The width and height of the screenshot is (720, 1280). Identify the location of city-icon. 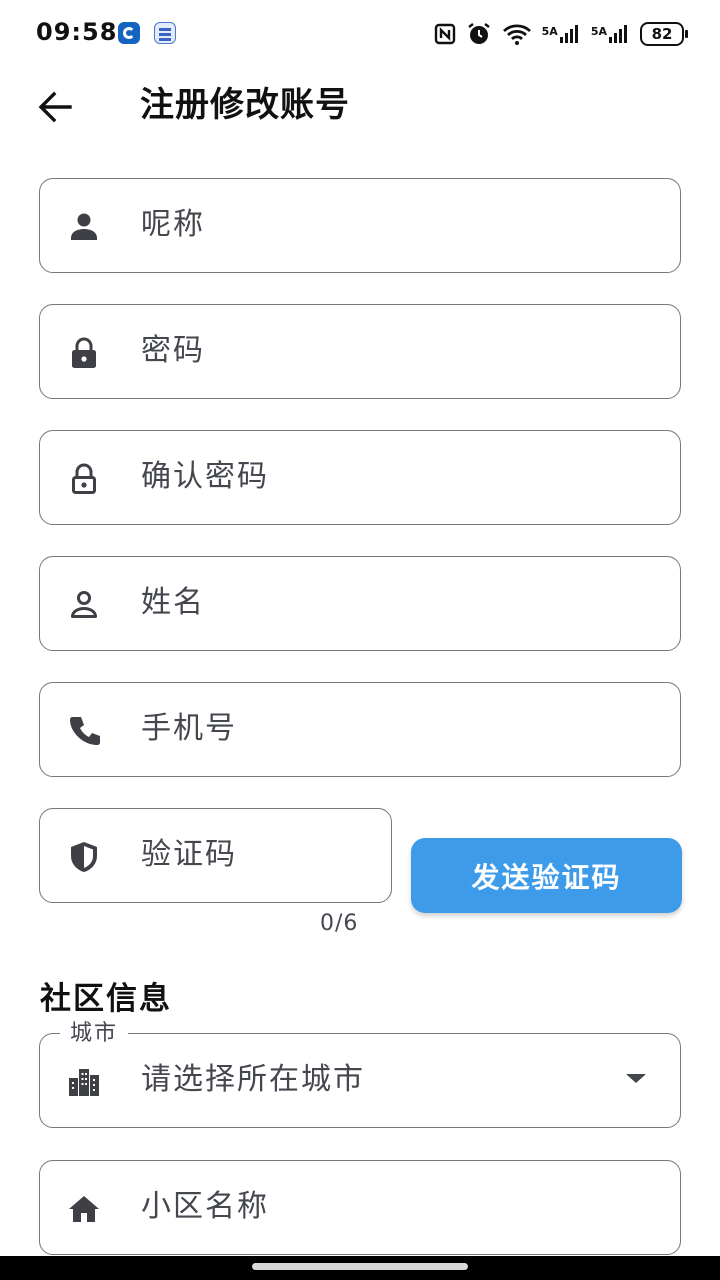
(84, 1082).